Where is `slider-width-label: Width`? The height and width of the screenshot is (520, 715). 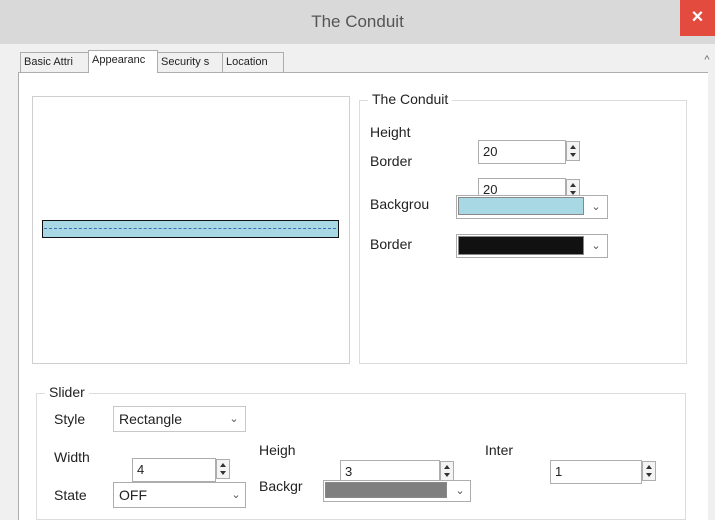 slider-width-label: Width is located at coordinates (72, 457).